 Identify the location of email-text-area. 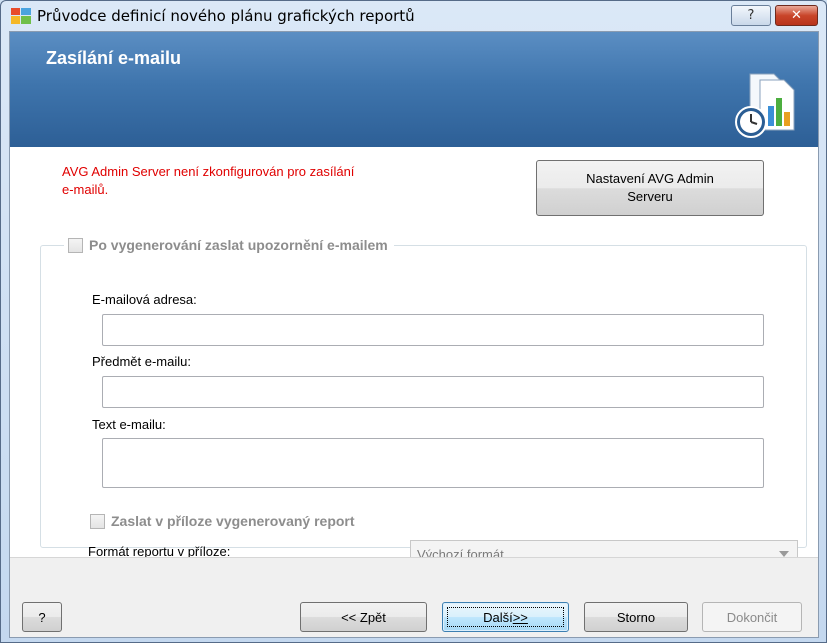
(433, 463).